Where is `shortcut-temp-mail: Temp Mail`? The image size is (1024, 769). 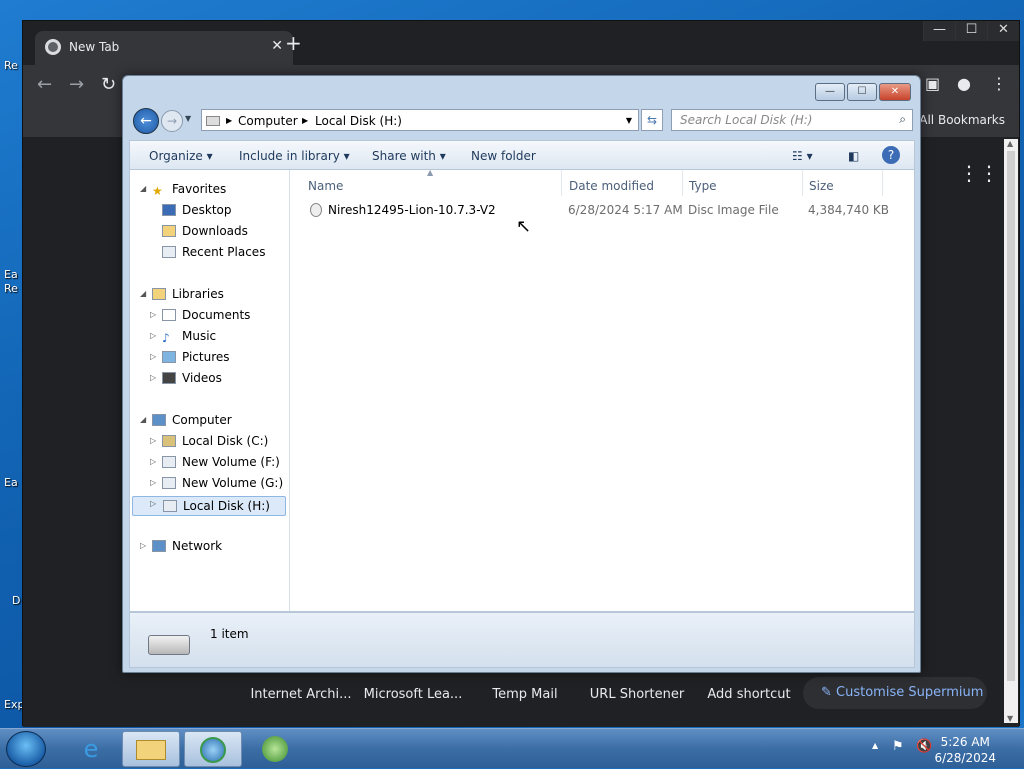 shortcut-temp-mail: Temp Mail is located at coordinates (525, 694).